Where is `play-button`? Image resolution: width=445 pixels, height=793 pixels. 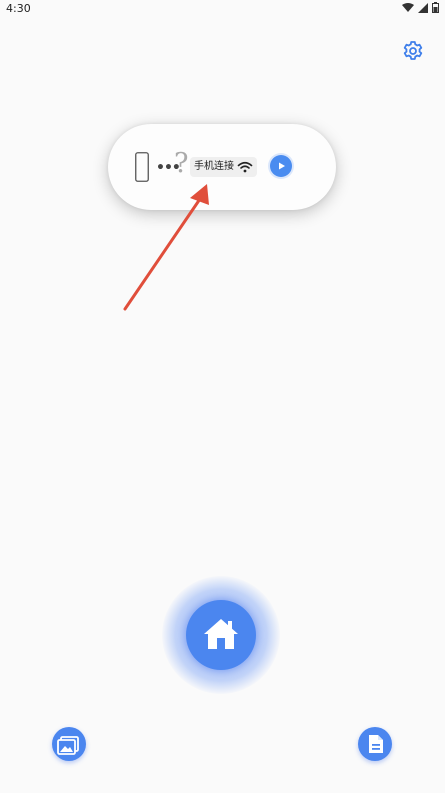 play-button is located at coordinates (281, 166).